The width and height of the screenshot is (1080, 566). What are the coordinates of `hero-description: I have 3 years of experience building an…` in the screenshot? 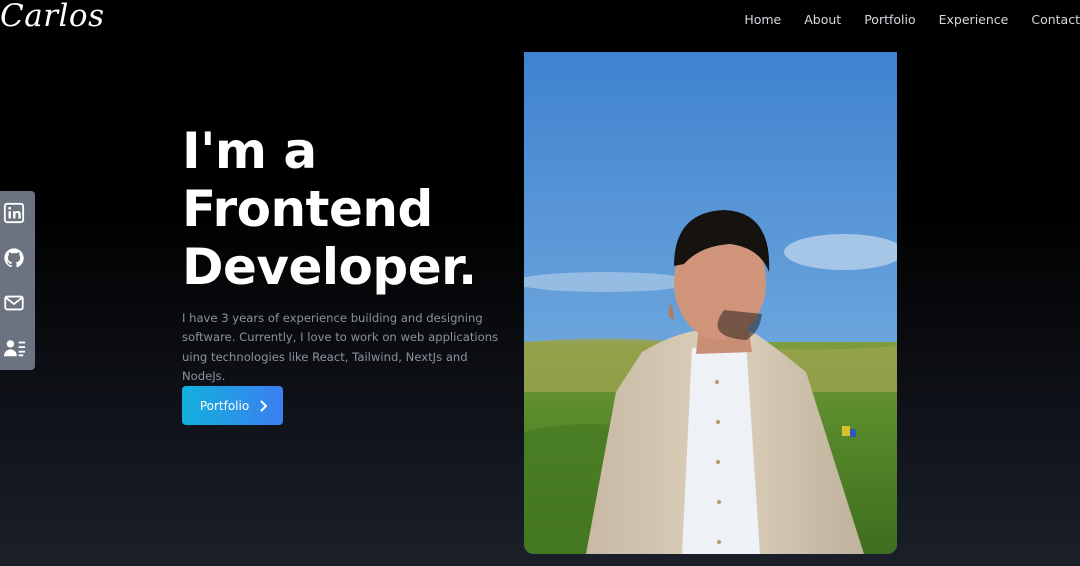 It's located at (340, 347).